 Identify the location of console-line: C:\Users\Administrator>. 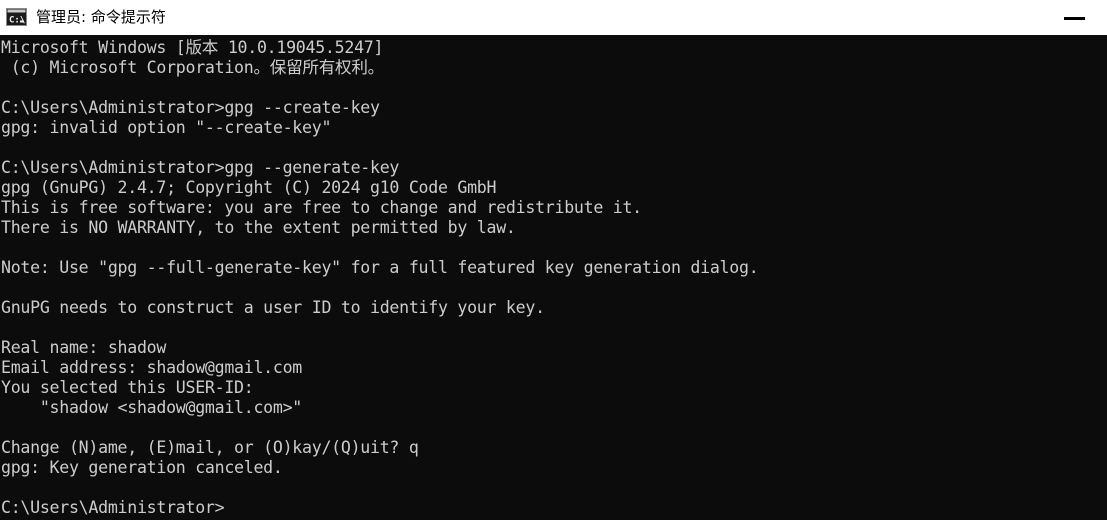
(113, 507).